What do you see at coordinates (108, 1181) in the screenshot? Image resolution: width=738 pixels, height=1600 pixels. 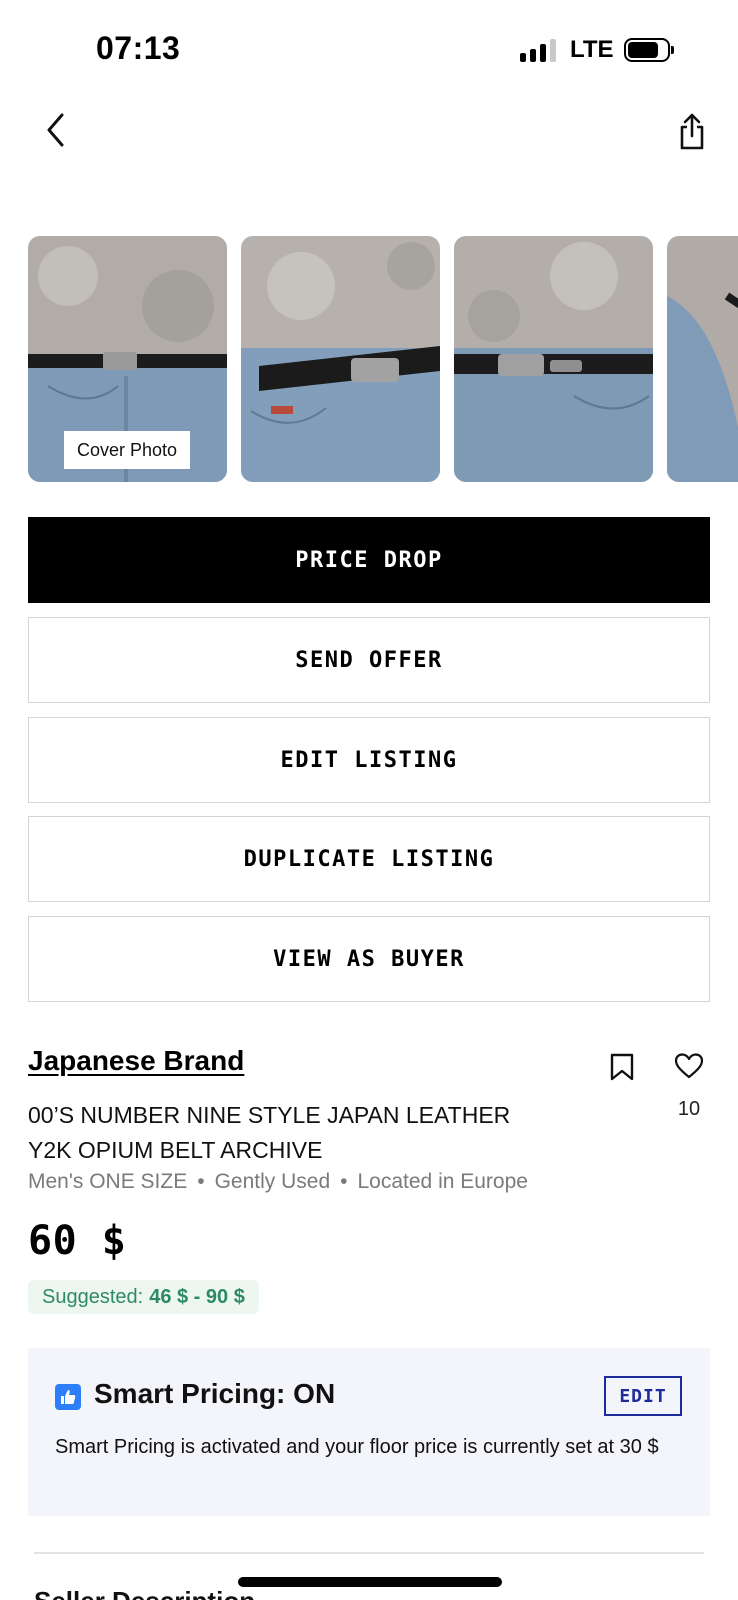 I see `size-text: Men's ONE SIZE` at bounding box center [108, 1181].